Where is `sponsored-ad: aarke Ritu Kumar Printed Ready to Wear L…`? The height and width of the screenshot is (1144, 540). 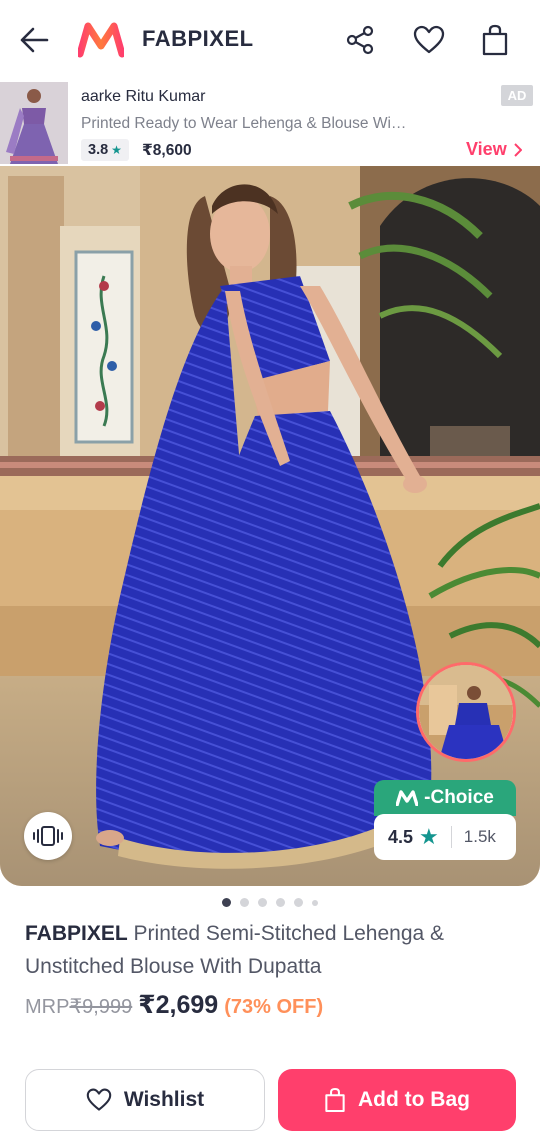
sponsored-ad: aarke Ritu Kumar Printed Ready to Wear L… is located at coordinates (270, 123).